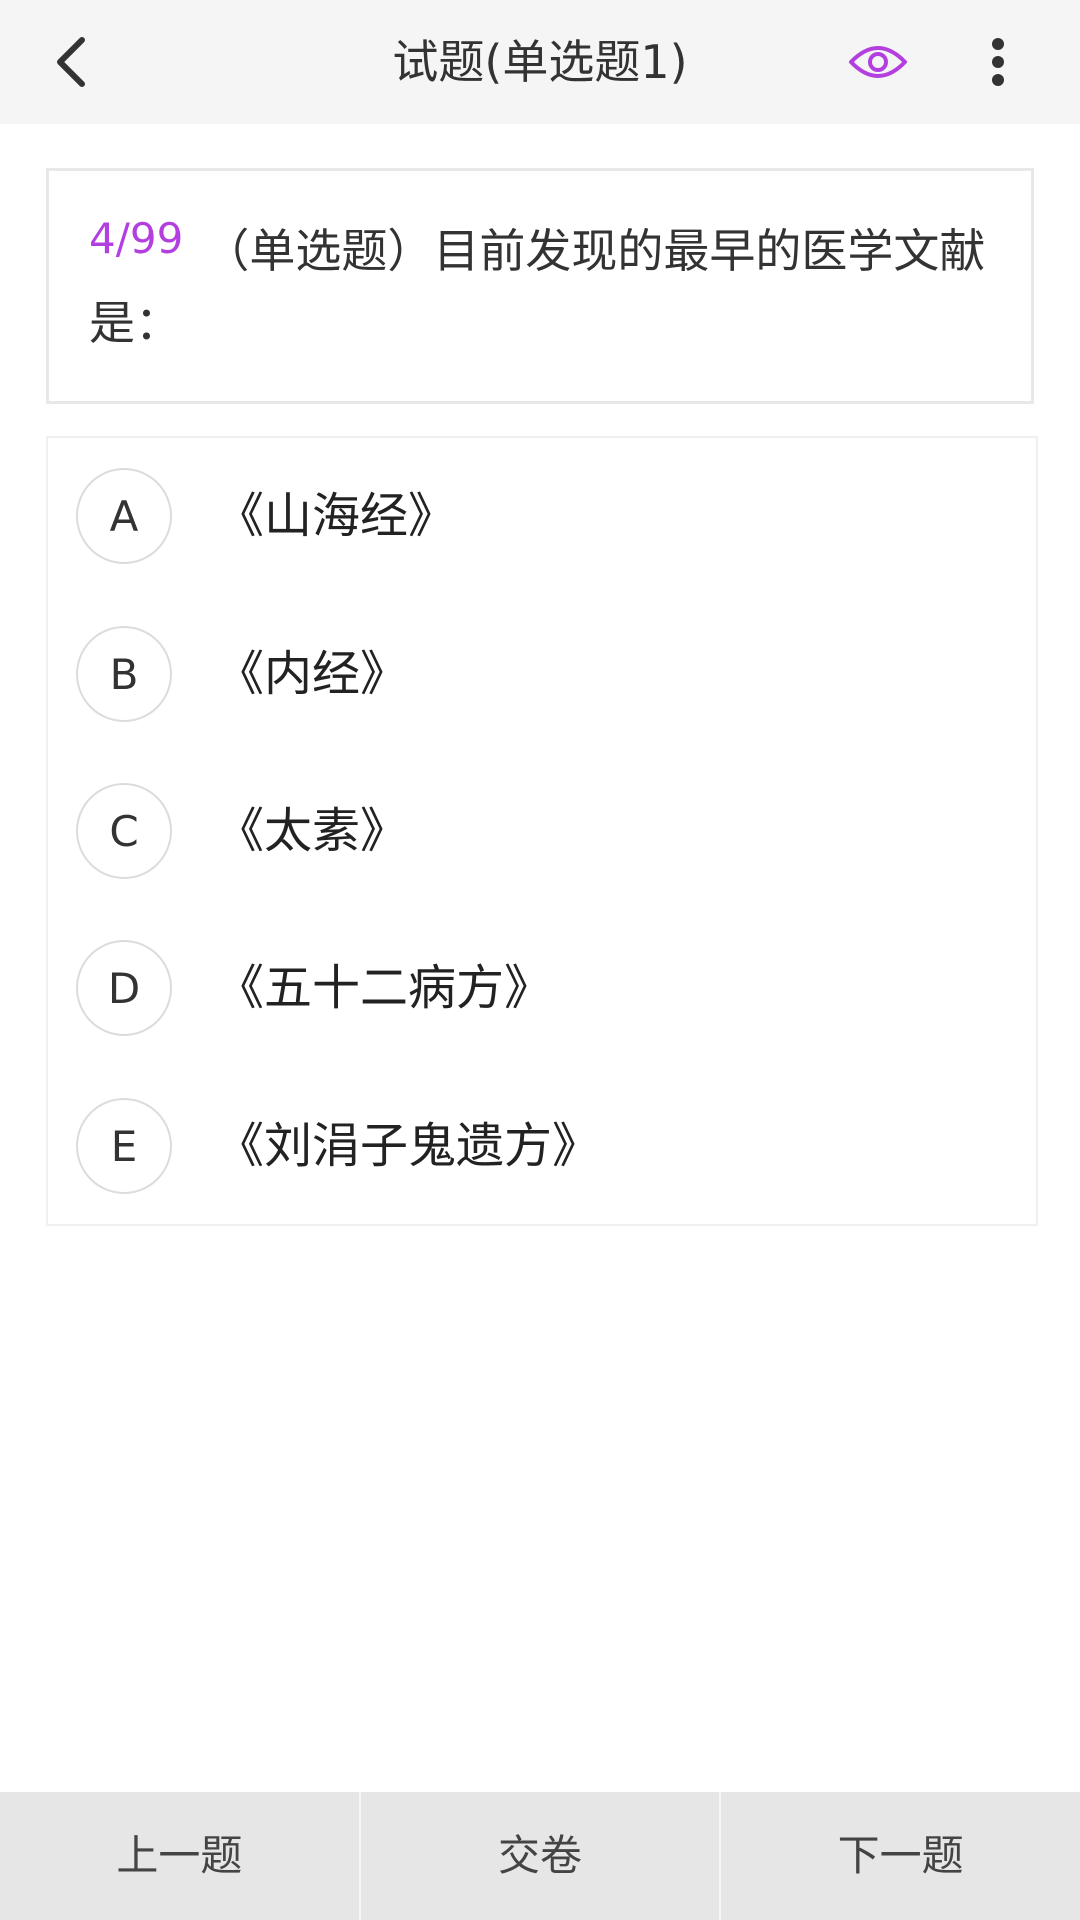 Image resolution: width=1080 pixels, height=1920 pixels. I want to click on option-e: E 《刘涓子鬼遗方》, so click(542, 1138).